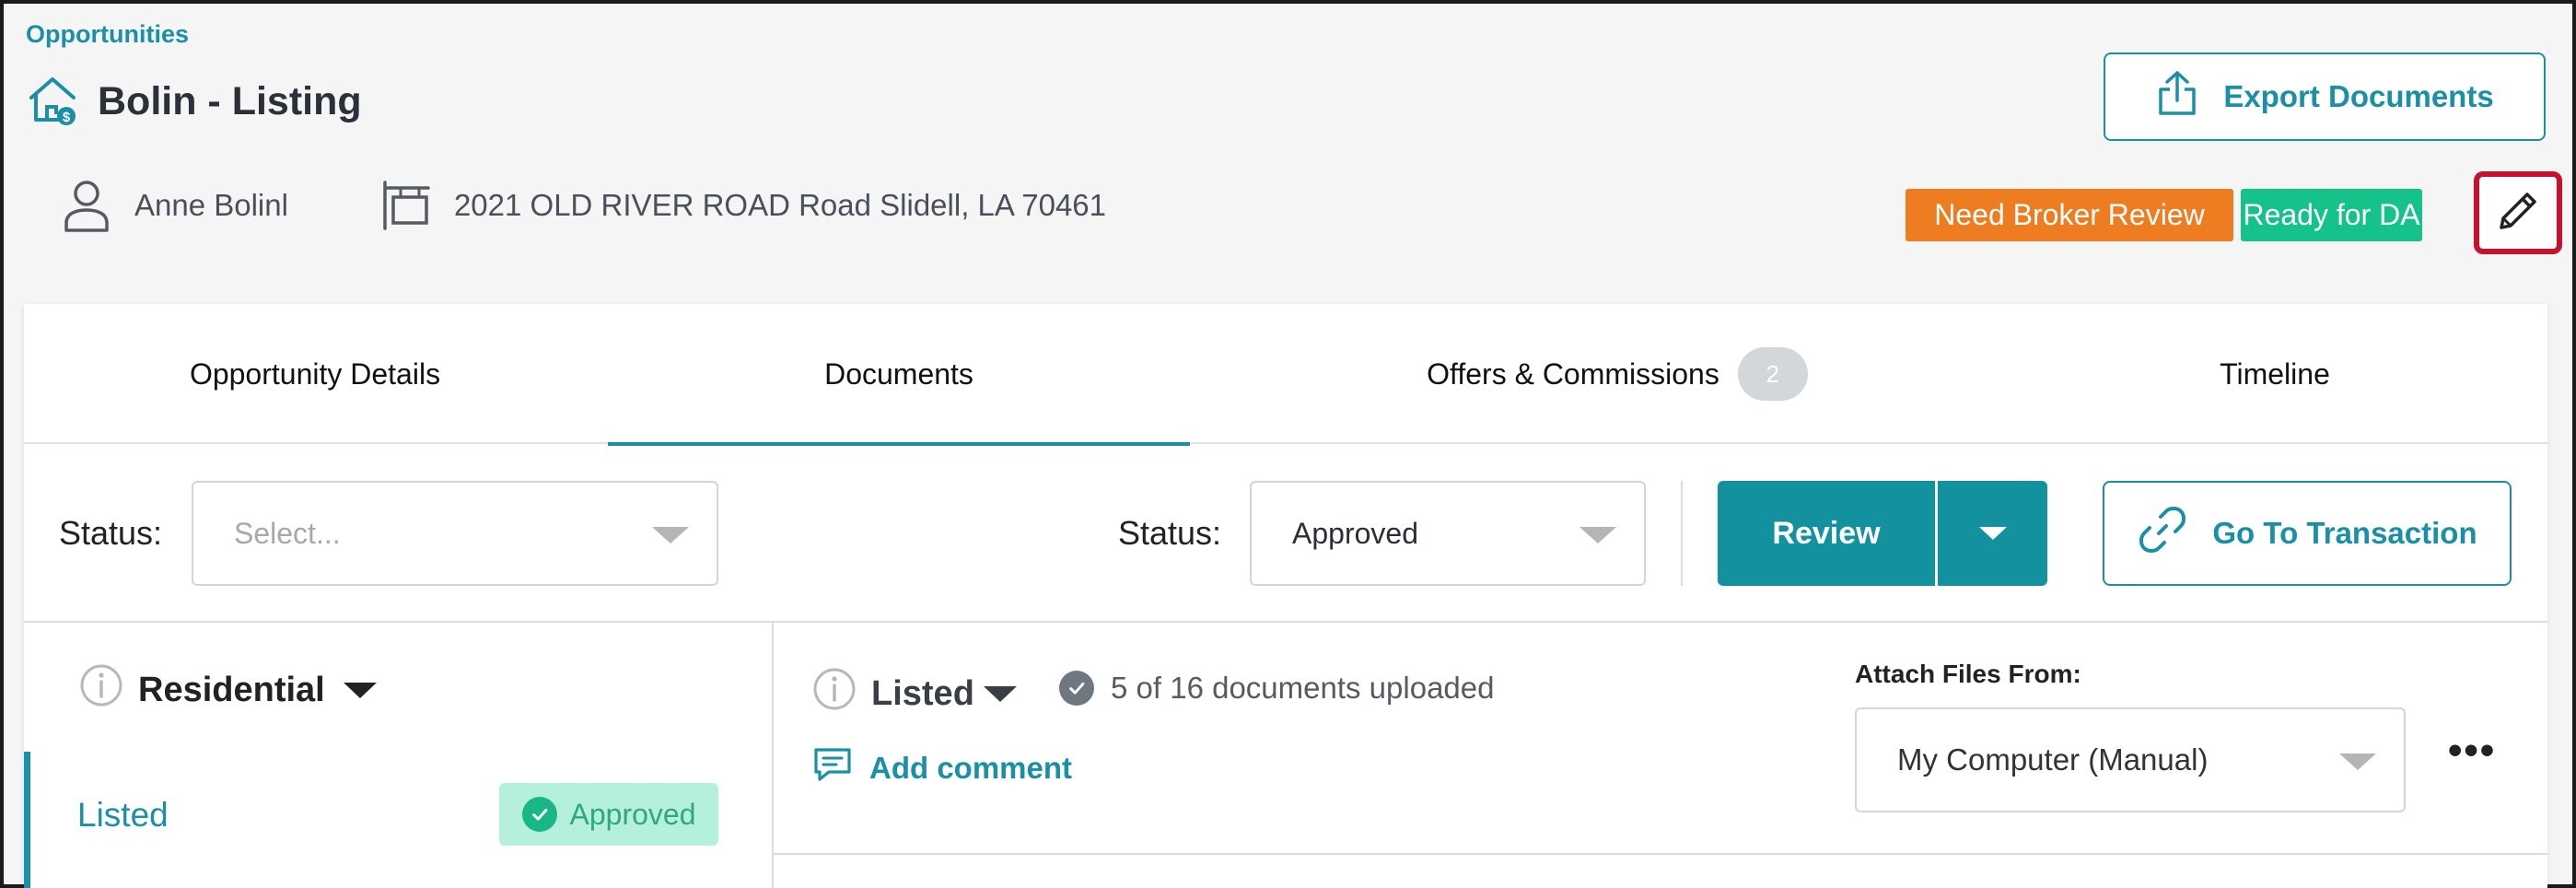  I want to click on add-comment-link: Add comment, so click(942, 768).